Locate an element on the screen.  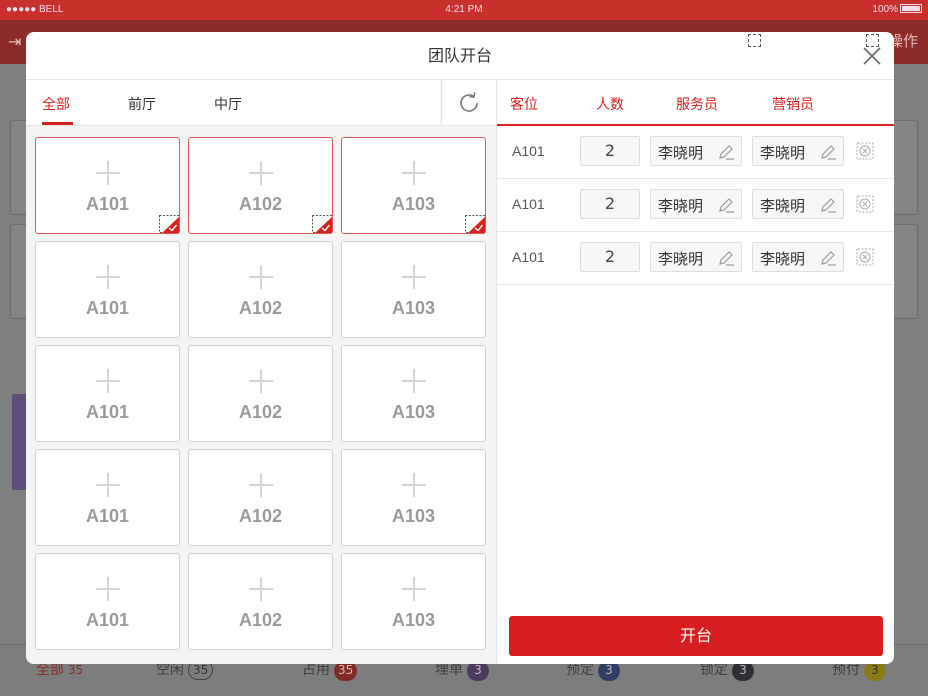
exit-icon: ⇥ is located at coordinates (15, 41).